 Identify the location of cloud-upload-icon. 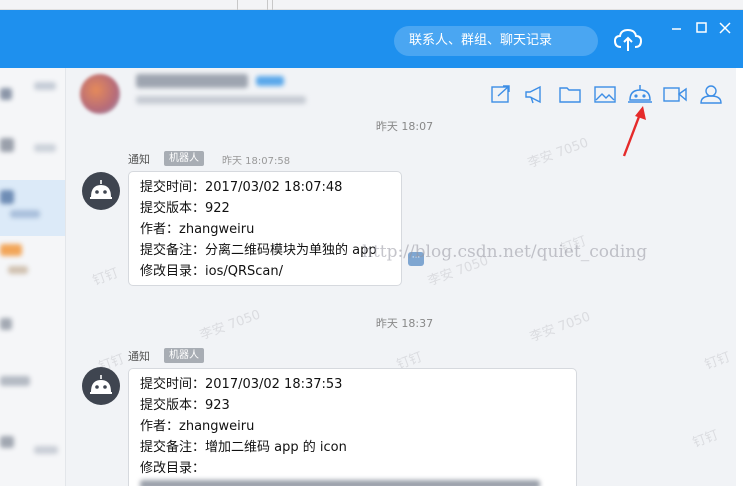
(628, 40).